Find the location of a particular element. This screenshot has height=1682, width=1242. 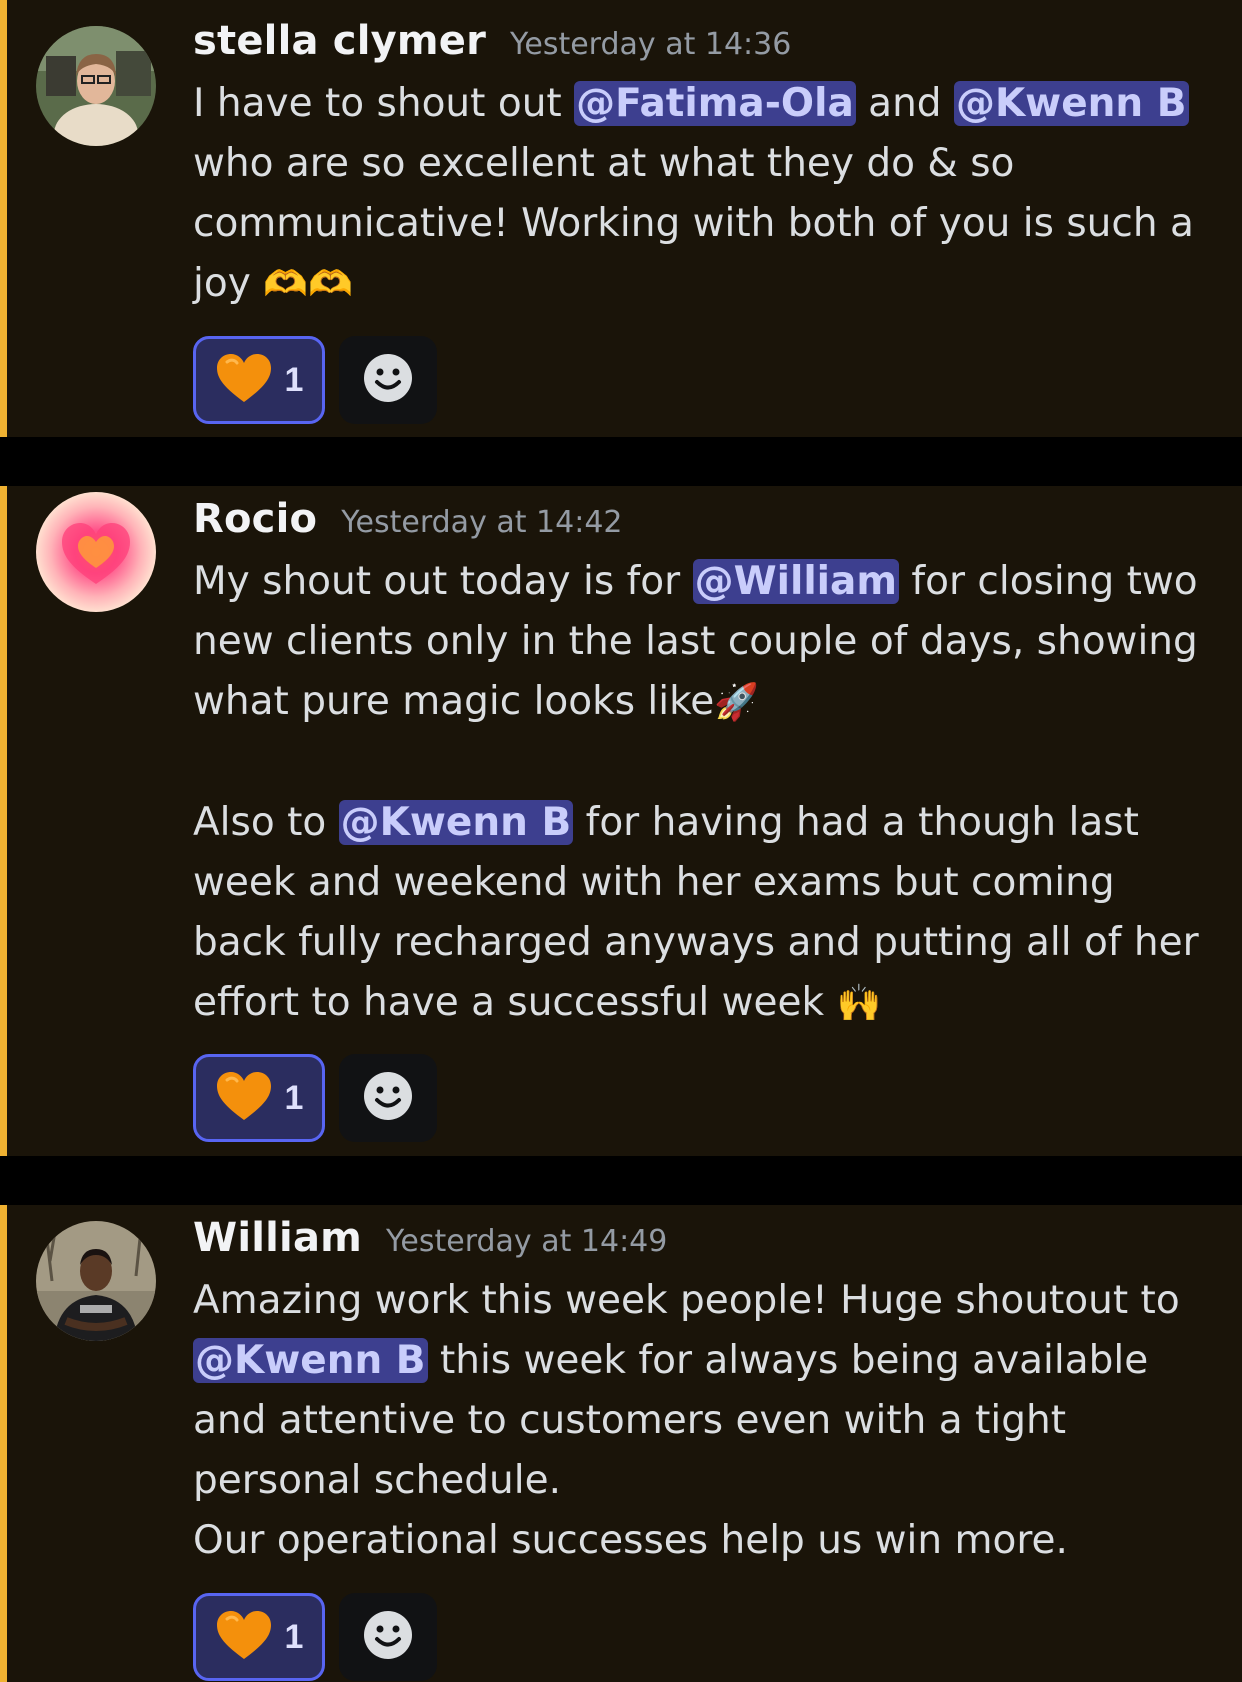

message-header: William Yesterday at 14:49 is located at coordinates (430, 1238).